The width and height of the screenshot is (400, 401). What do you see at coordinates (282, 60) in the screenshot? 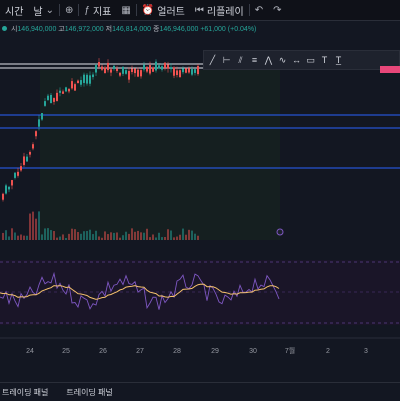
I see `elliott-wave-icon: ∿` at bounding box center [282, 60].